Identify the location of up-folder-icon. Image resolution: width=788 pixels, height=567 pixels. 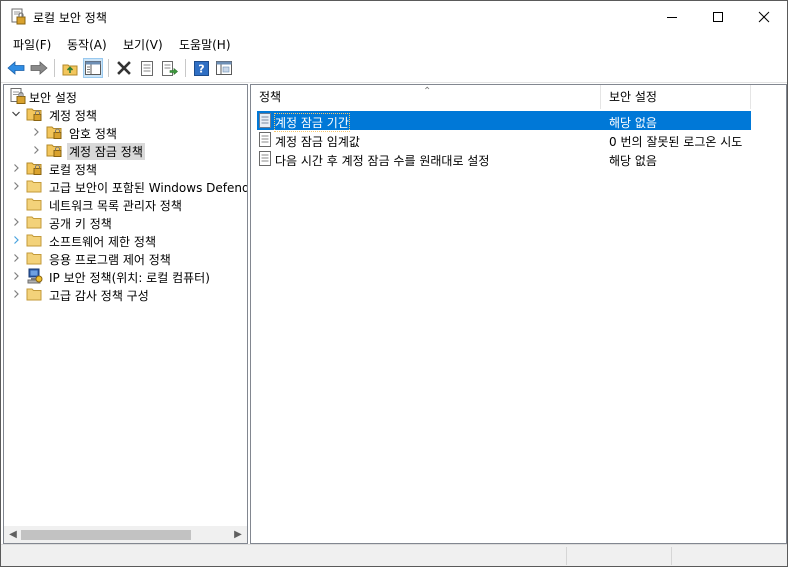
(70, 69).